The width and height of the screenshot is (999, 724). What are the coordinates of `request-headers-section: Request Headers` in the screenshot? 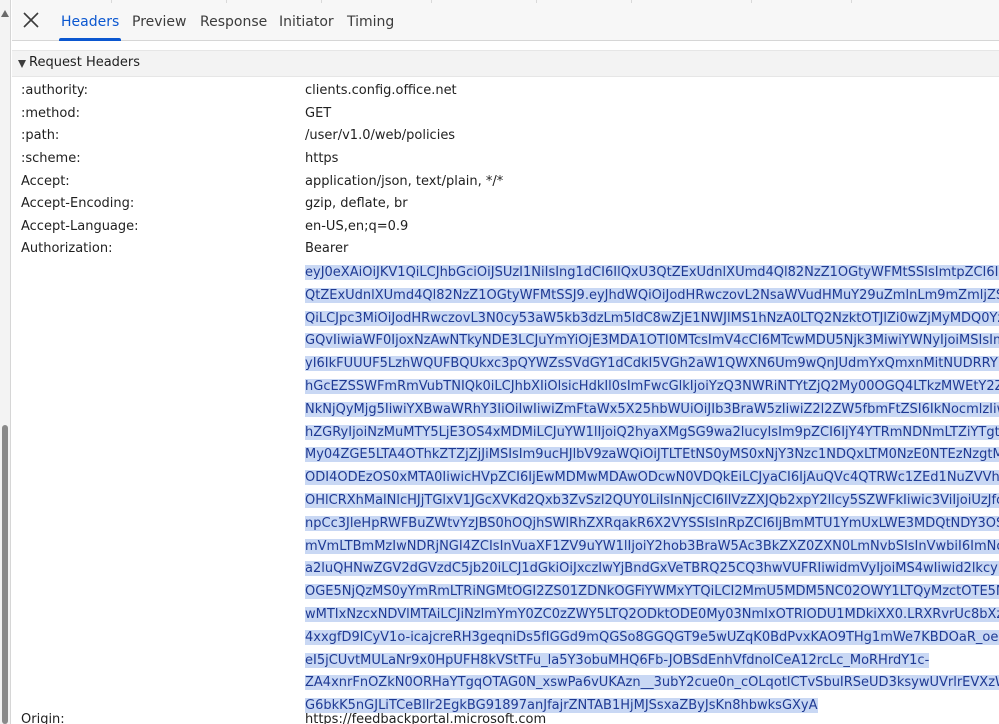 It's located at (505, 63).